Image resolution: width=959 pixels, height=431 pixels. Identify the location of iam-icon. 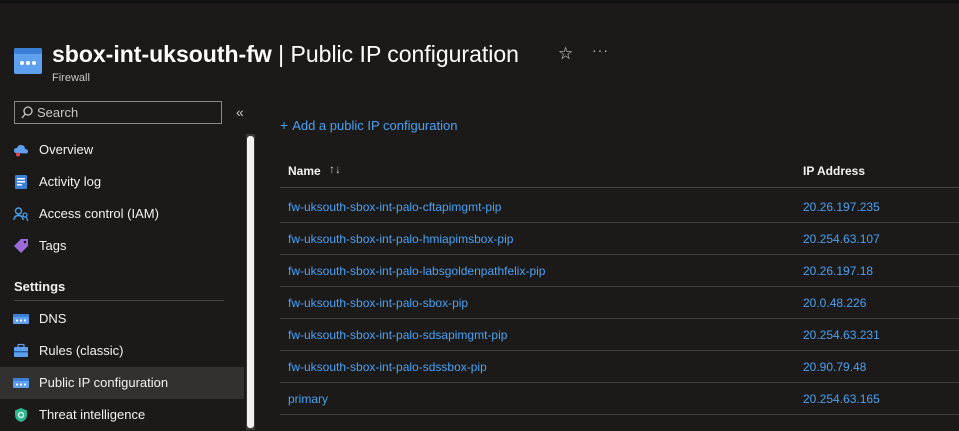
(21, 214).